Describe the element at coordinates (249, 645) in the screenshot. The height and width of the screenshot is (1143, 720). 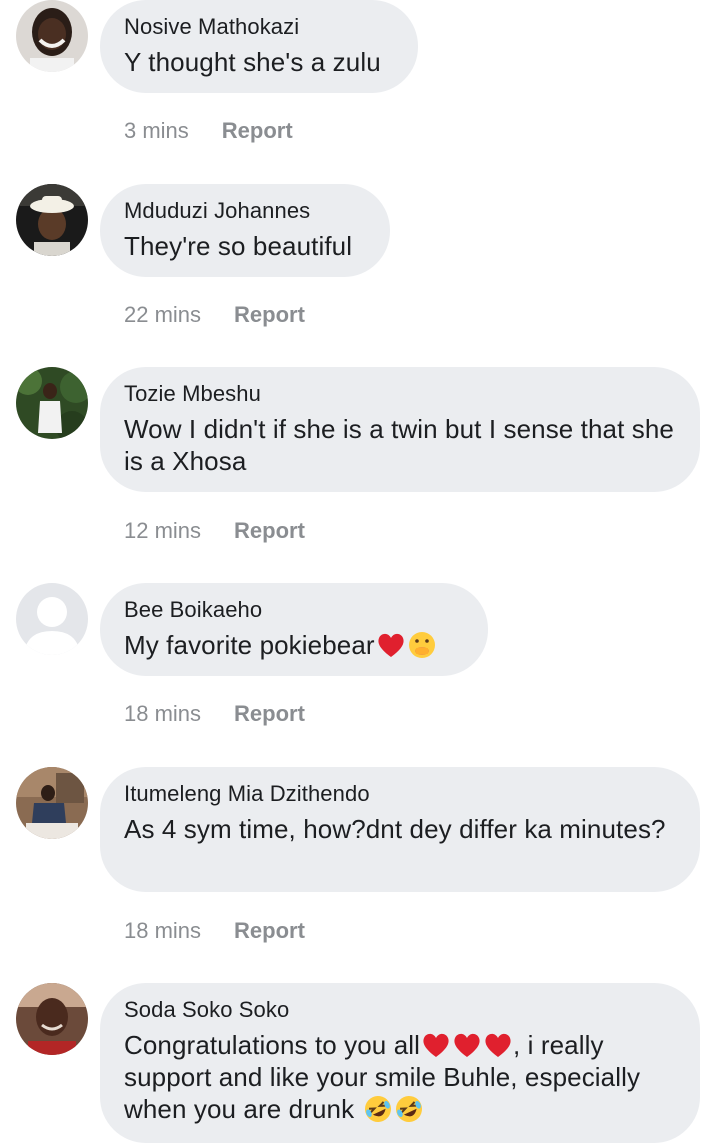
I see `comment-text-content: My favorite pokiebear` at that location.